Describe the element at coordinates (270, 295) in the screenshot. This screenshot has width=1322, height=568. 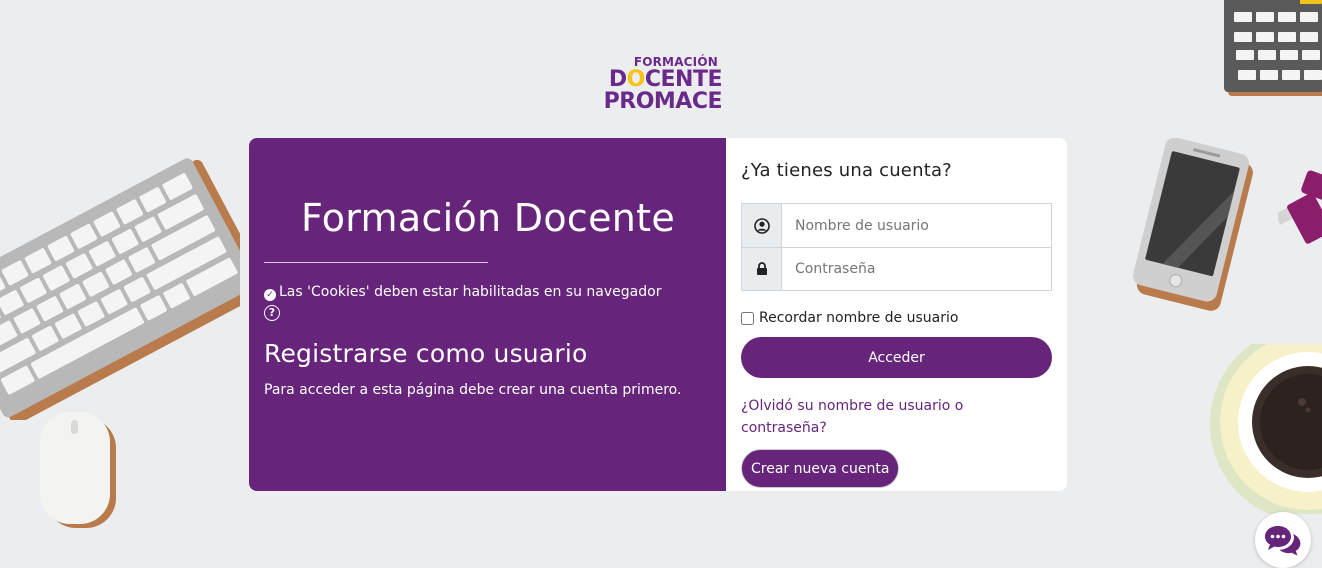
I see `check-circle-icon: ✓` at that location.